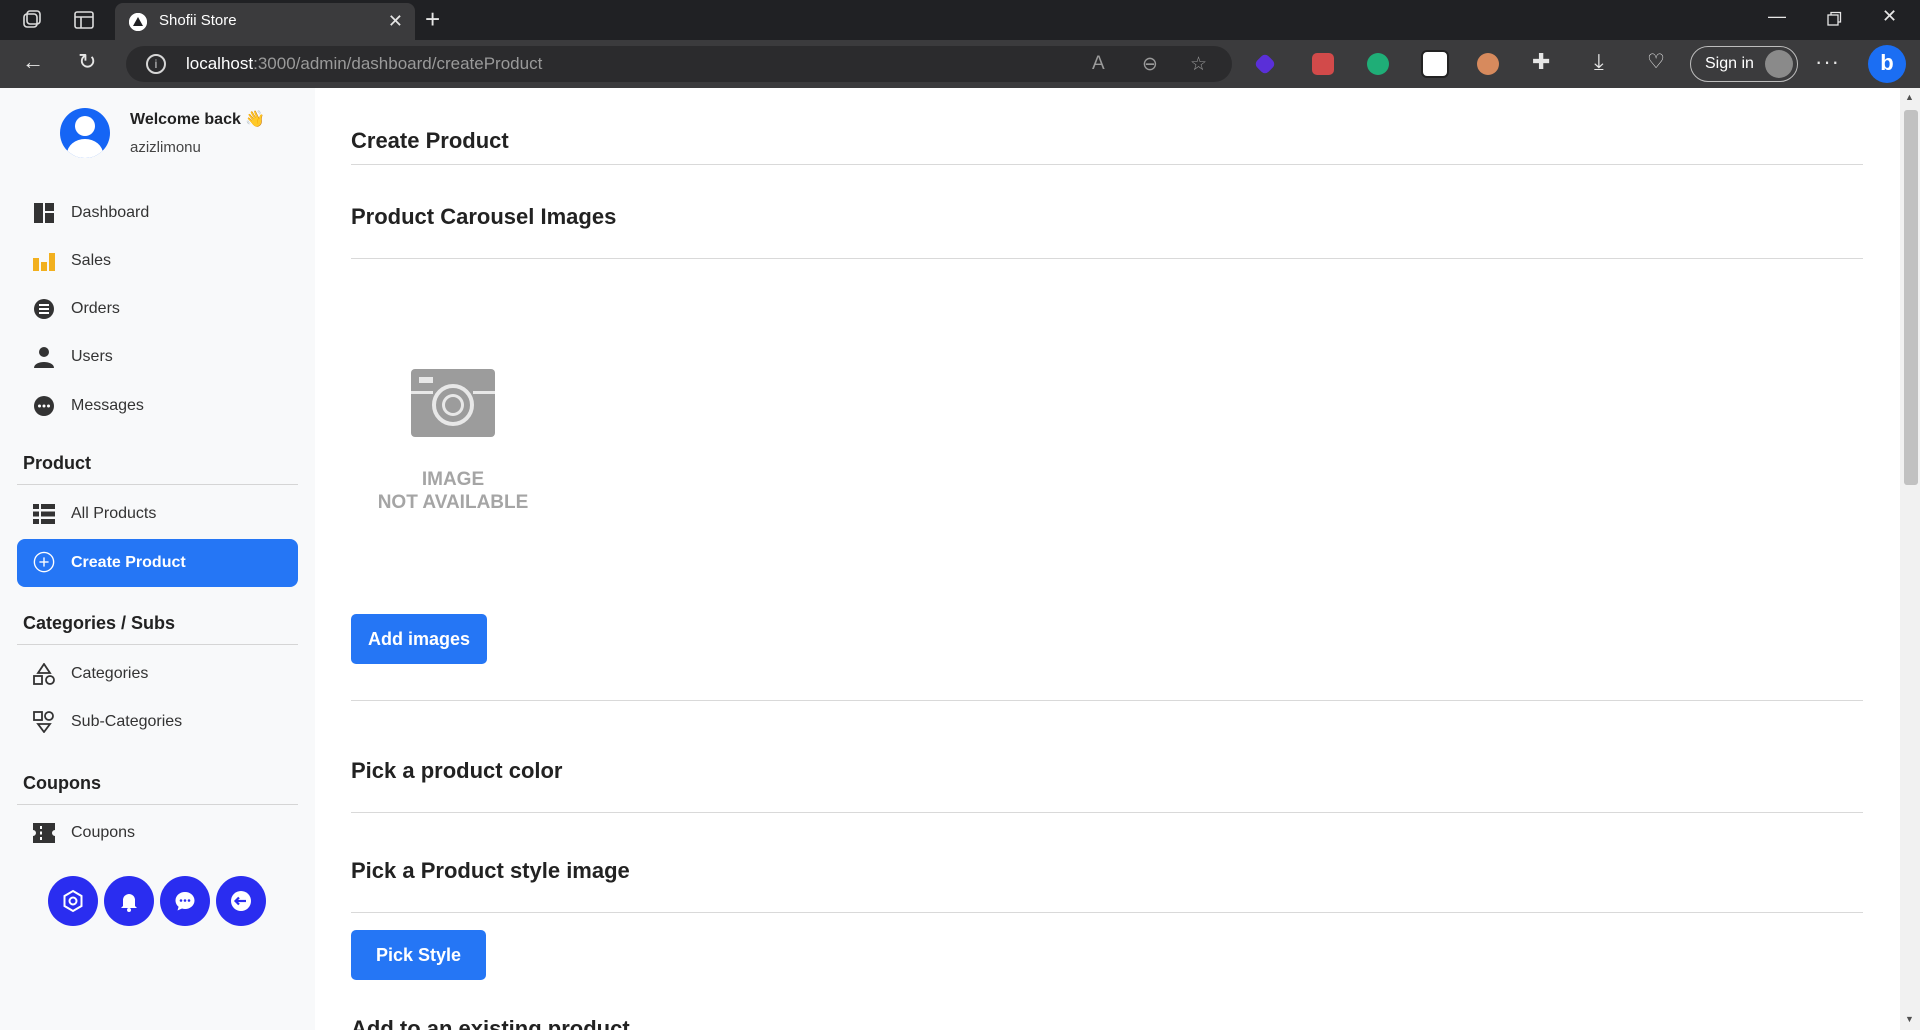 The width and height of the screenshot is (1920, 1030). I want to click on extension-target-icon, so click(1378, 64).